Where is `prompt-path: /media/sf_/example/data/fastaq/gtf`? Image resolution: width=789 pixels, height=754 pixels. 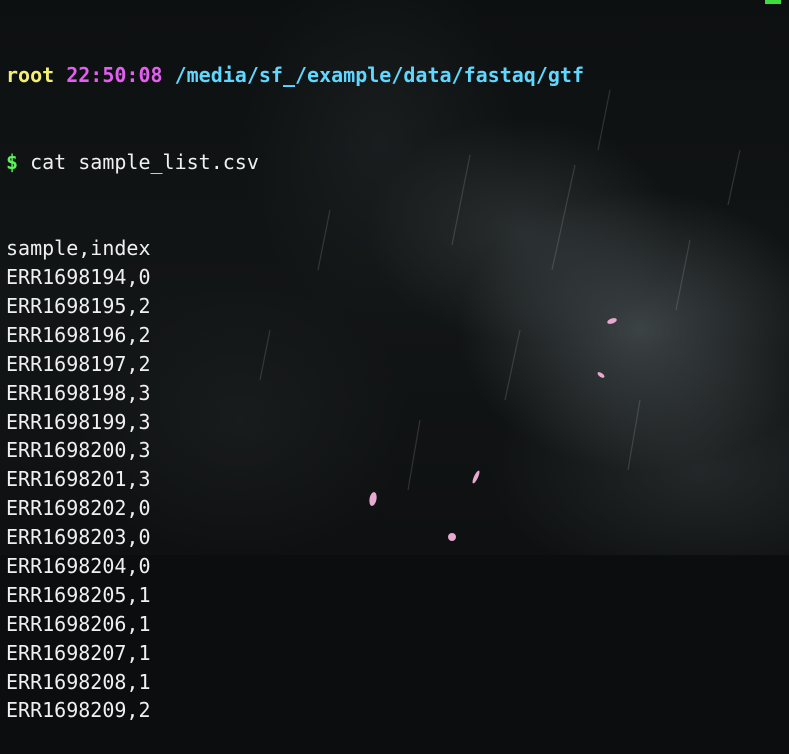 prompt-path: /media/sf_/example/data/fastaq/gtf is located at coordinates (379, 74).